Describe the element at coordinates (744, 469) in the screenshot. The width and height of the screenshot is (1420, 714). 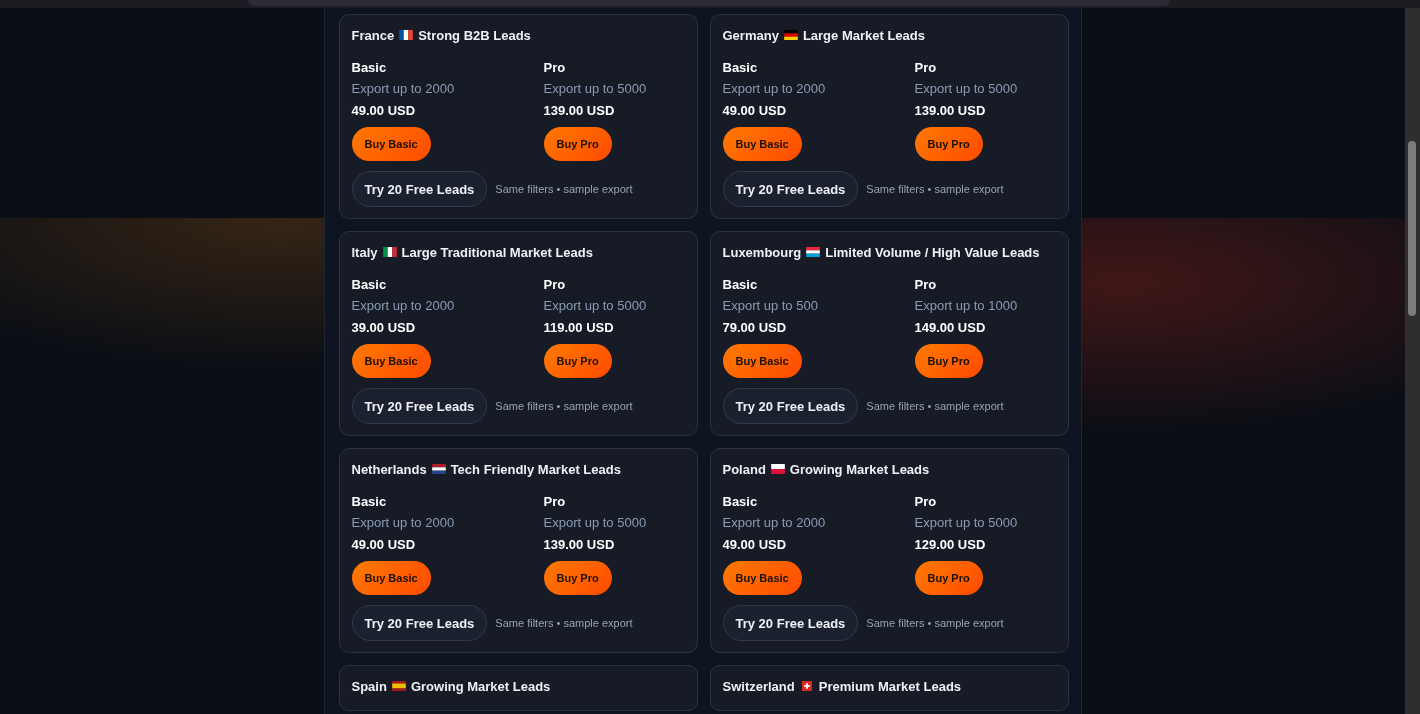
I see `country-name: Poland` at that location.